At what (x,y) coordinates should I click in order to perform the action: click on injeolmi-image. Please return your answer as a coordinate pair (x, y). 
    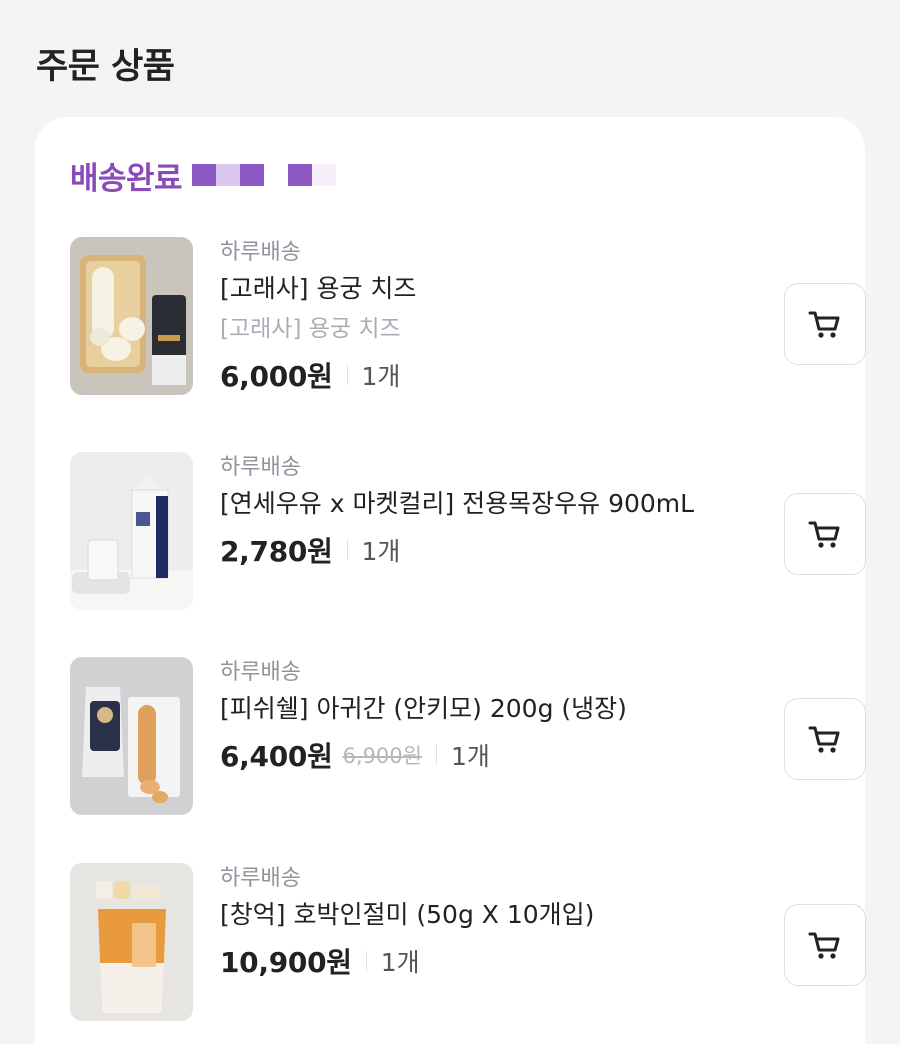
    Looking at the image, I should click on (131, 942).